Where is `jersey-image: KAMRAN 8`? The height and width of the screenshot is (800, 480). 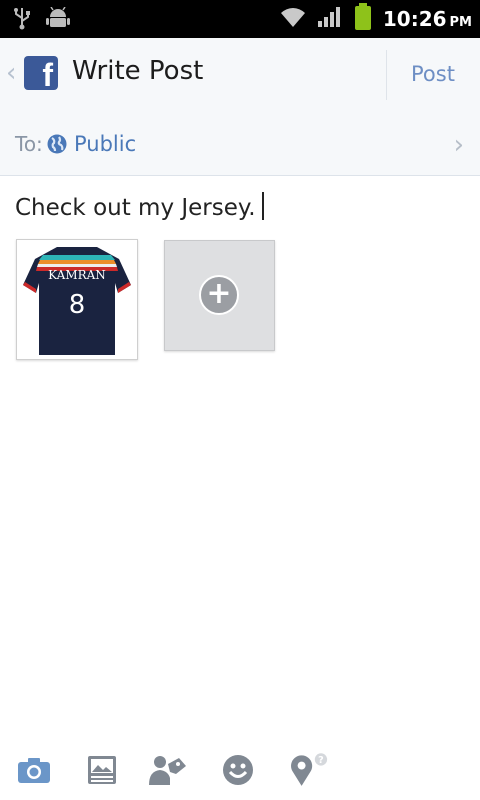 jersey-image: KAMRAN 8 is located at coordinates (77, 301).